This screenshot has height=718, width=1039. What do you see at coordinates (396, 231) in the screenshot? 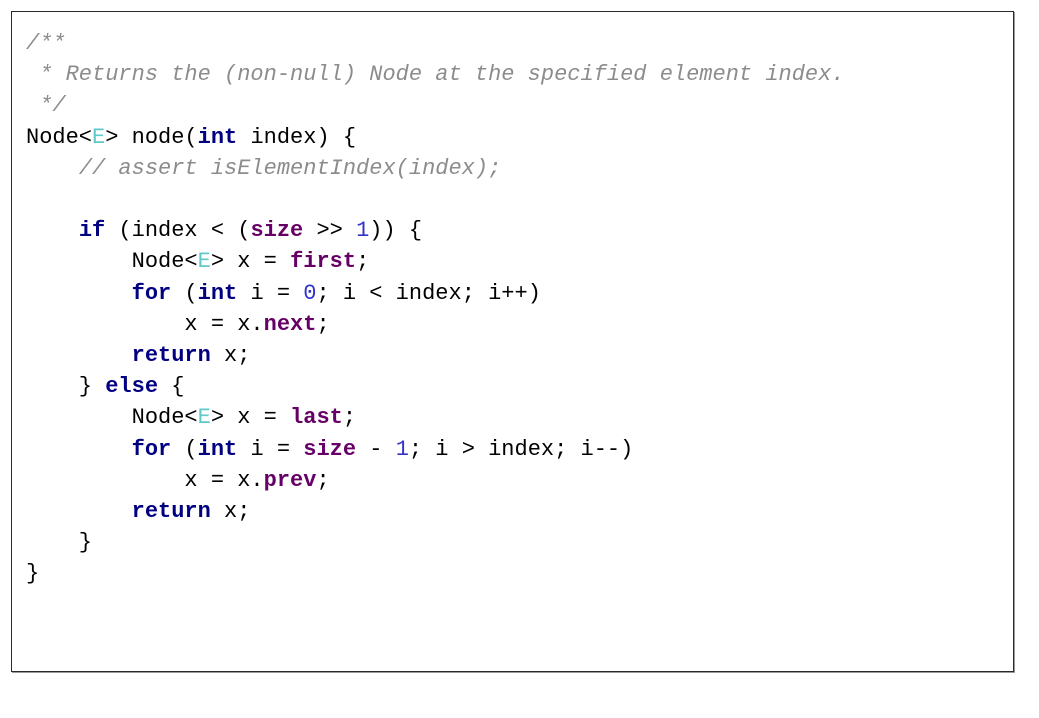
I see `code-token-pln: )) {` at bounding box center [396, 231].